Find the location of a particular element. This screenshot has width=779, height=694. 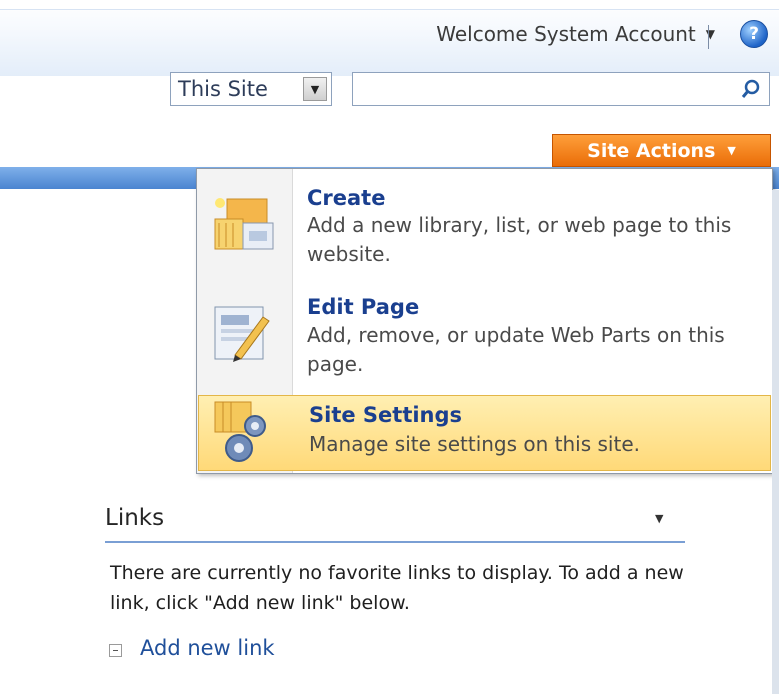

site-actions-button: Site Actions ▼ is located at coordinates (661, 150).